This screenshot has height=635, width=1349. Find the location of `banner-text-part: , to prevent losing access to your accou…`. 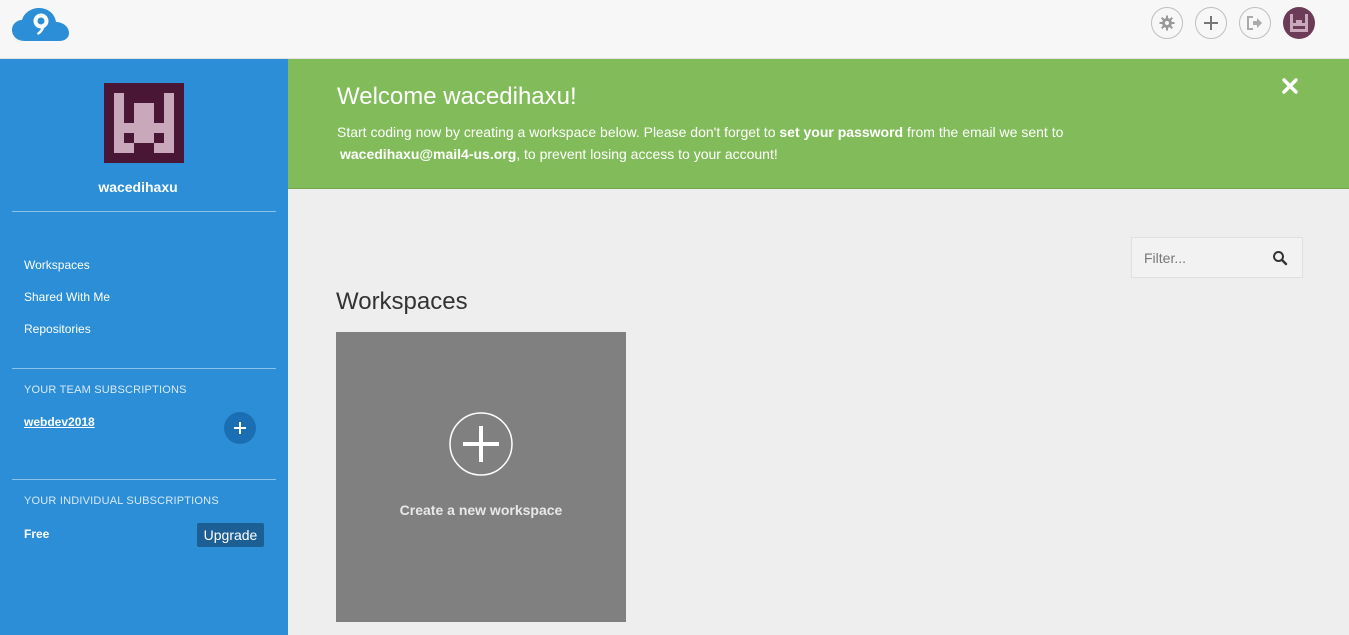

banner-text-part: , to prevent losing access to your accou… is located at coordinates (647, 154).